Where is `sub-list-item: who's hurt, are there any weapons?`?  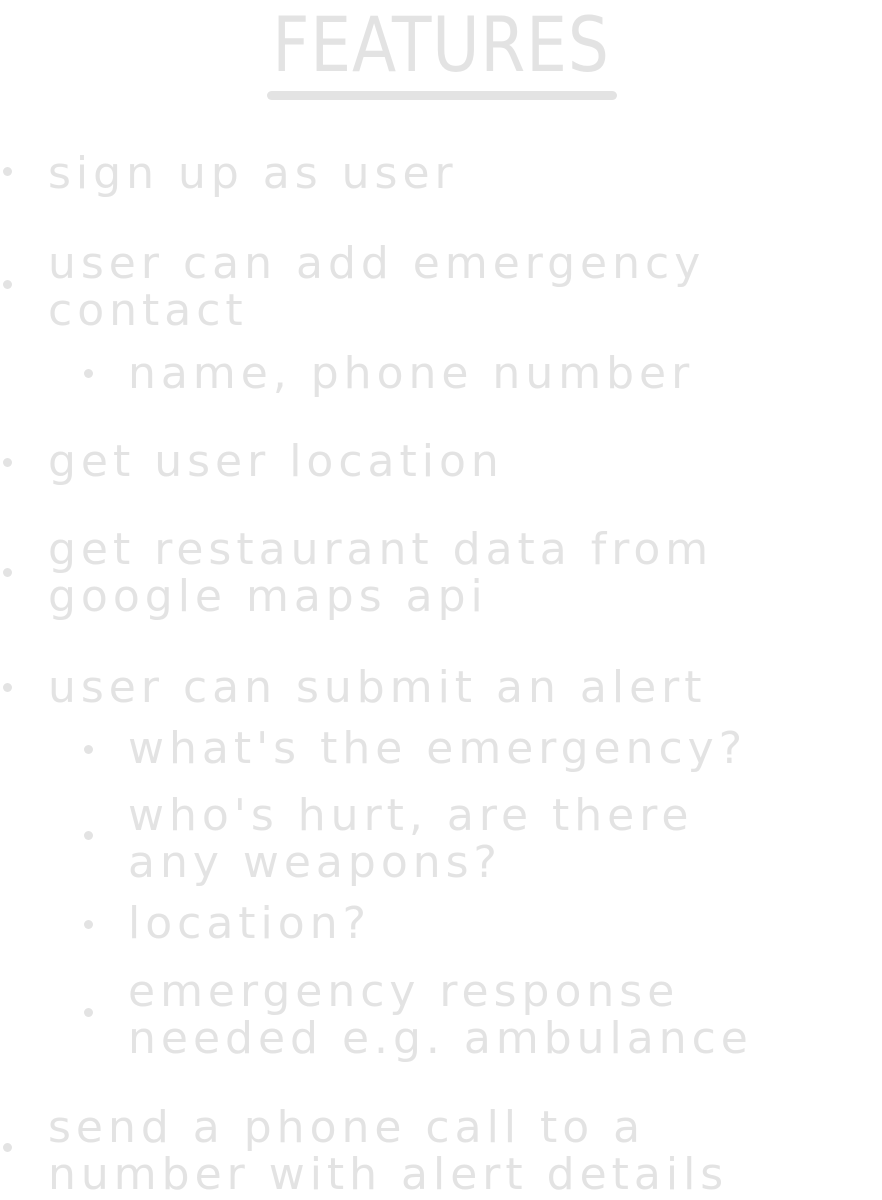
sub-list-item: who's hurt, are there any weapons? is located at coordinates (410, 839).